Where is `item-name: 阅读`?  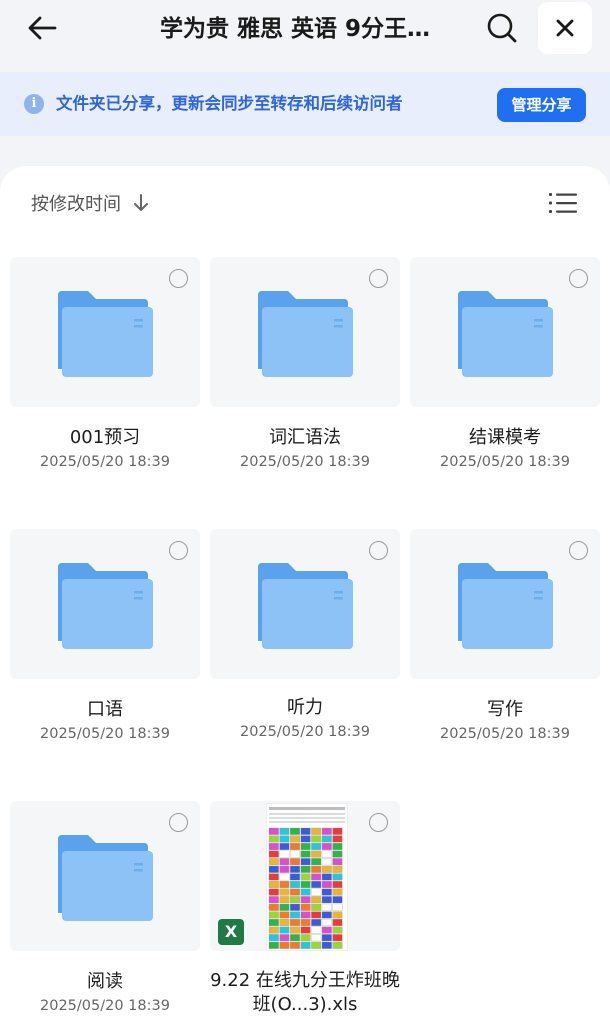
item-name: 阅读 is located at coordinates (105, 981).